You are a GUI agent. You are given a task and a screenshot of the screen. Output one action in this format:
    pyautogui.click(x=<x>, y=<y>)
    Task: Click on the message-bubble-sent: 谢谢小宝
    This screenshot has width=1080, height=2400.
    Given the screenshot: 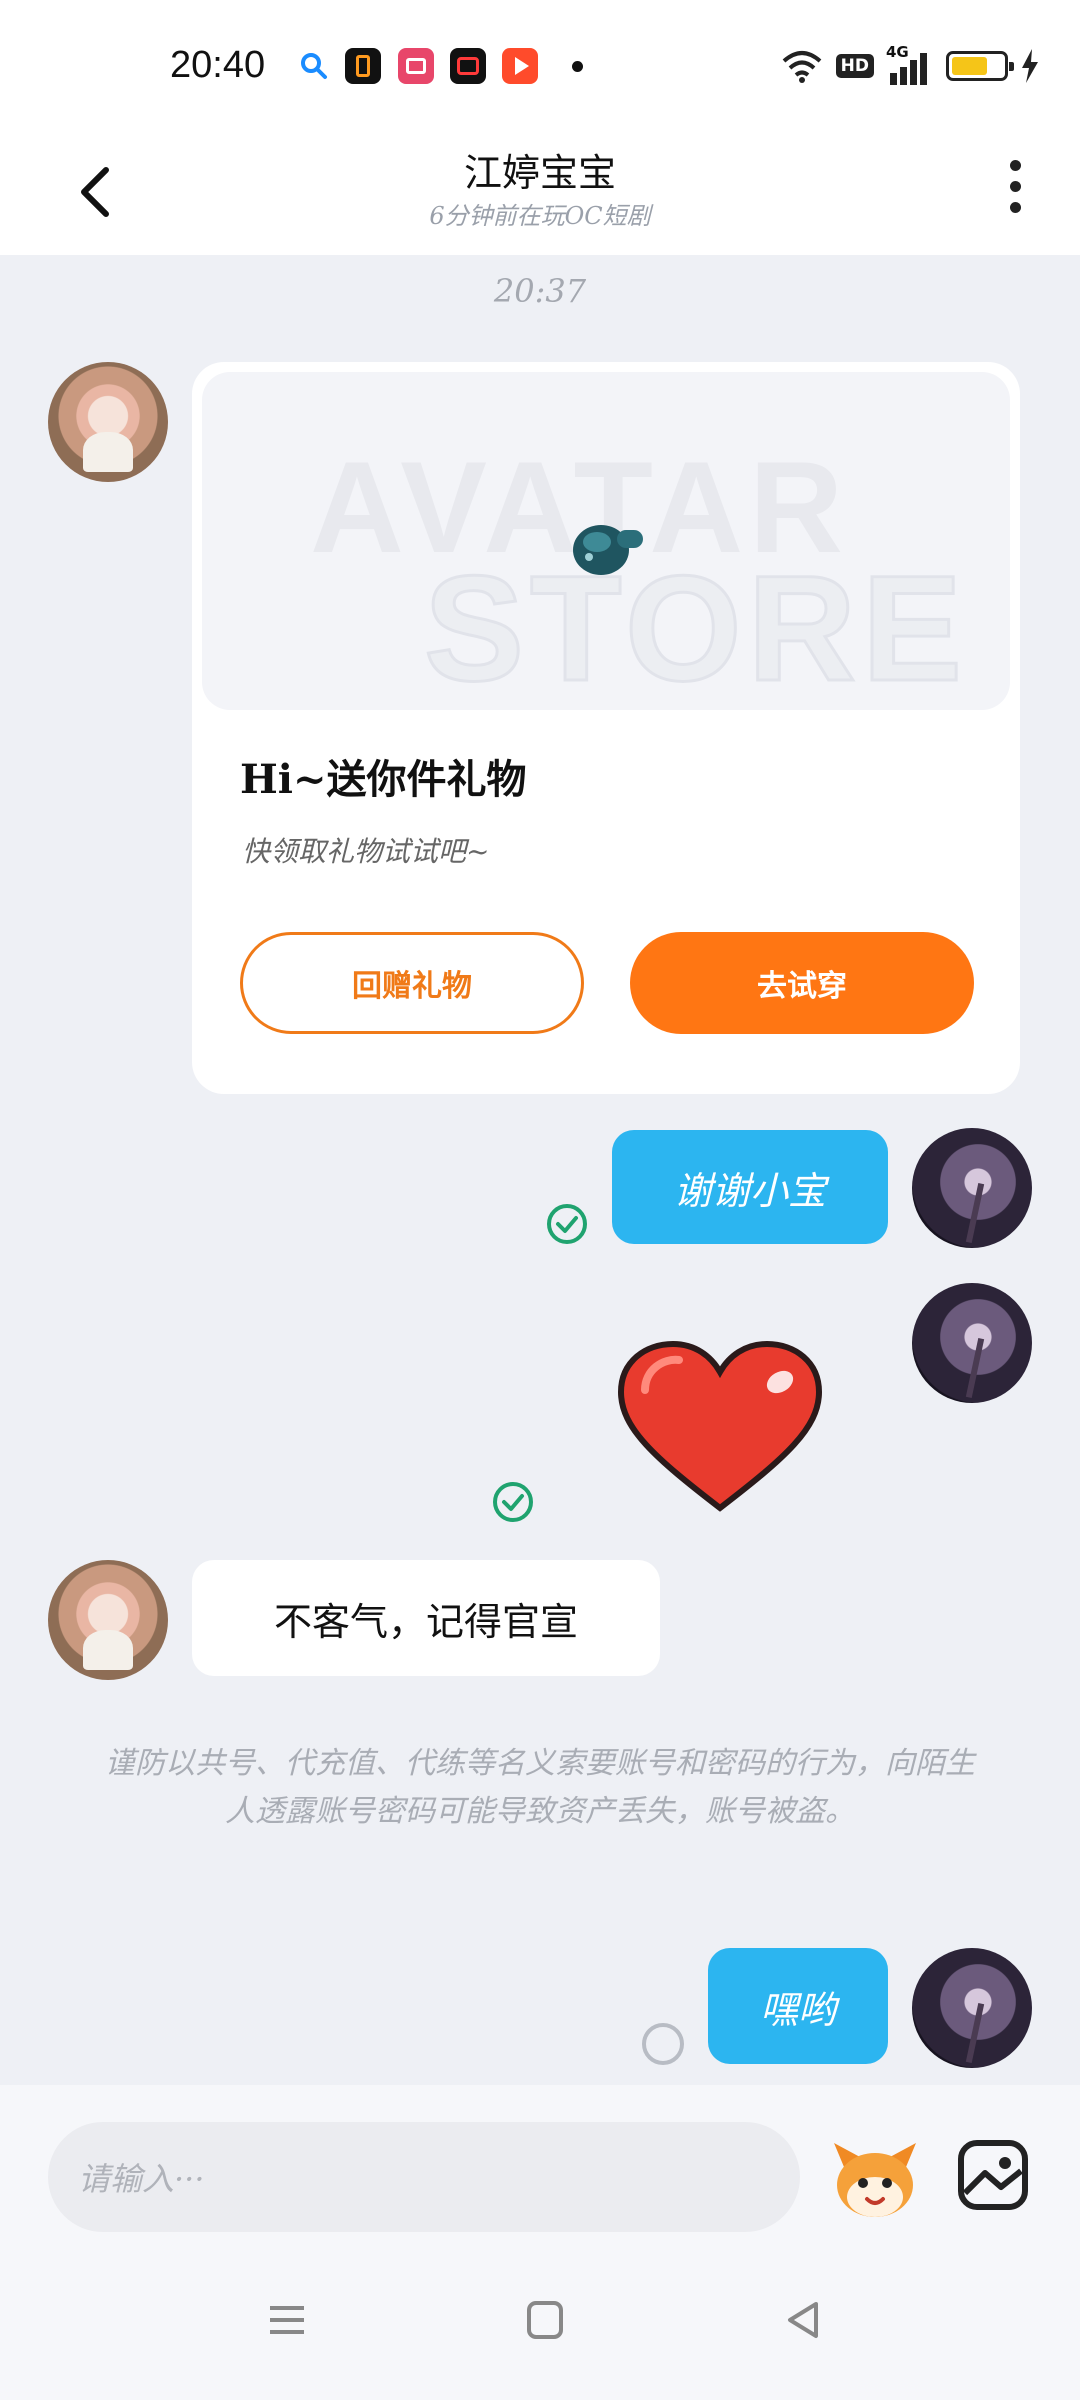 What is the action you would take?
    pyautogui.click(x=750, y=1187)
    